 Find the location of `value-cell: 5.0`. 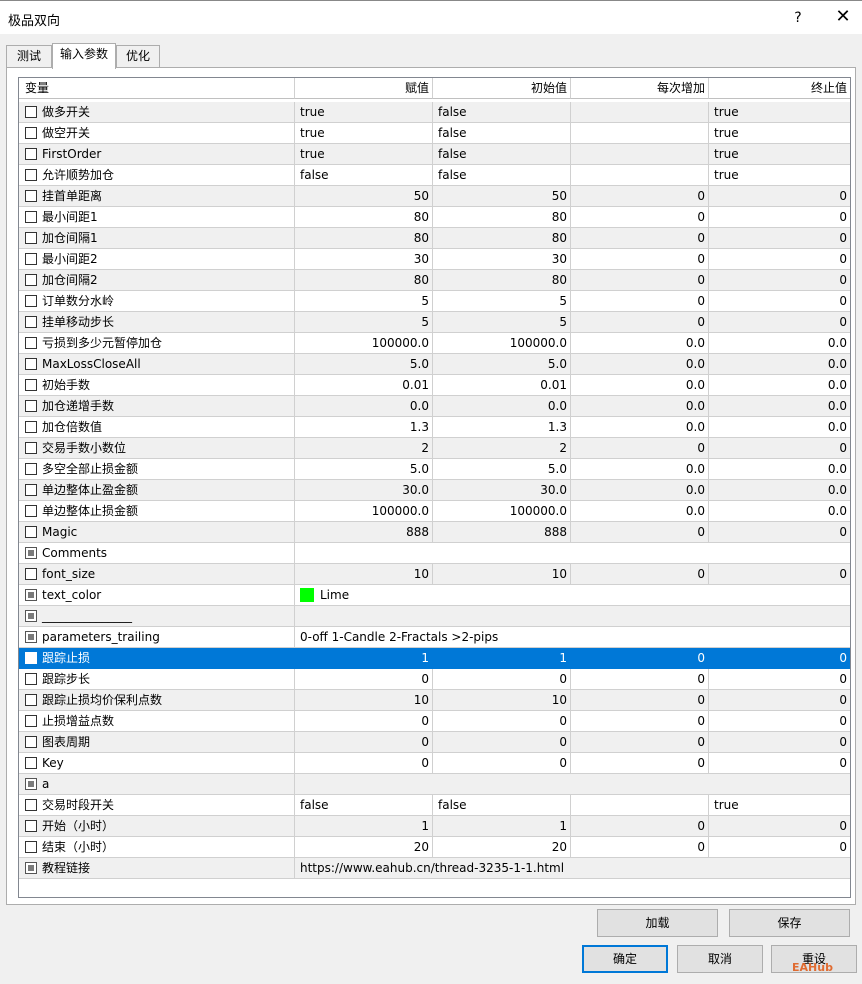

value-cell: 5.0 is located at coordinates (364, 364).